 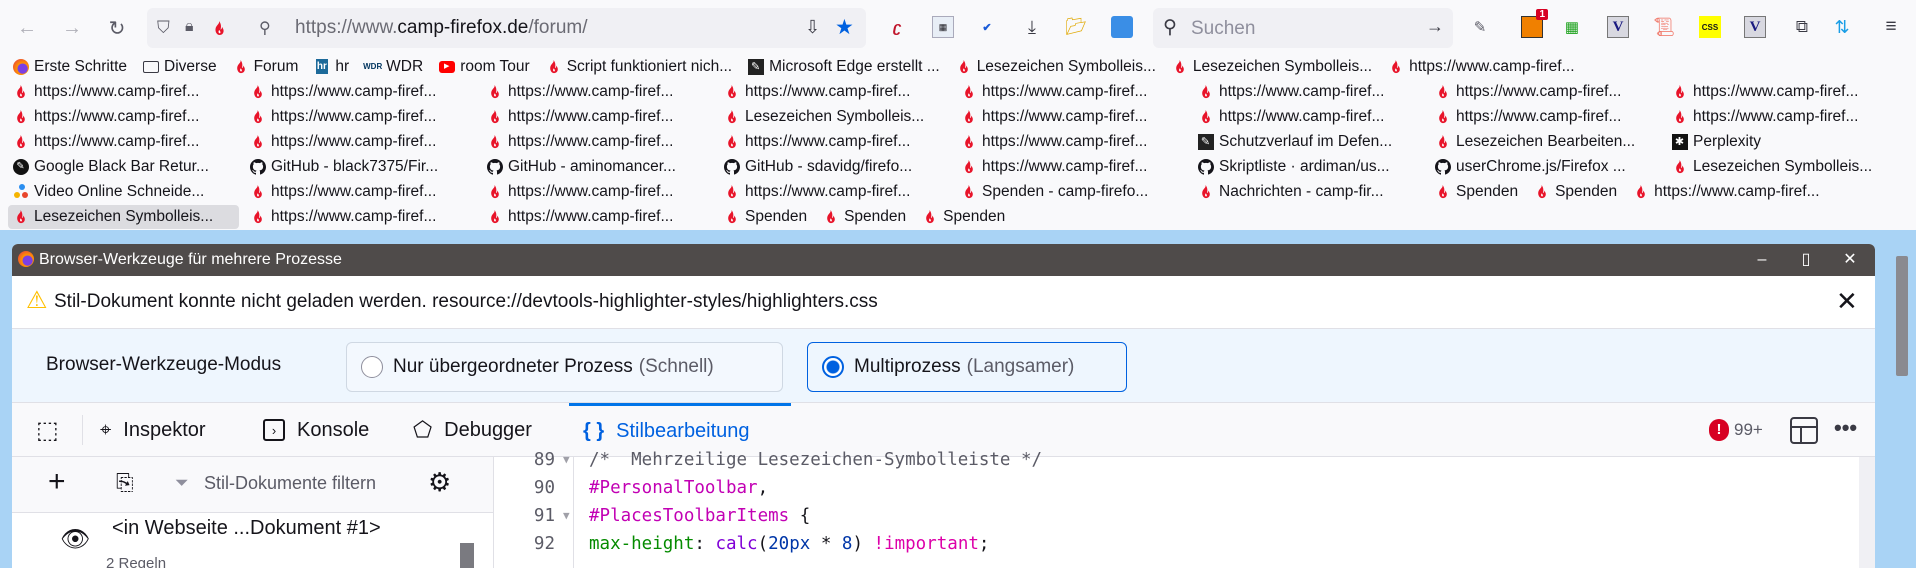 I want to click on notification-close-button: ✕, so click(x=1847, y=301).